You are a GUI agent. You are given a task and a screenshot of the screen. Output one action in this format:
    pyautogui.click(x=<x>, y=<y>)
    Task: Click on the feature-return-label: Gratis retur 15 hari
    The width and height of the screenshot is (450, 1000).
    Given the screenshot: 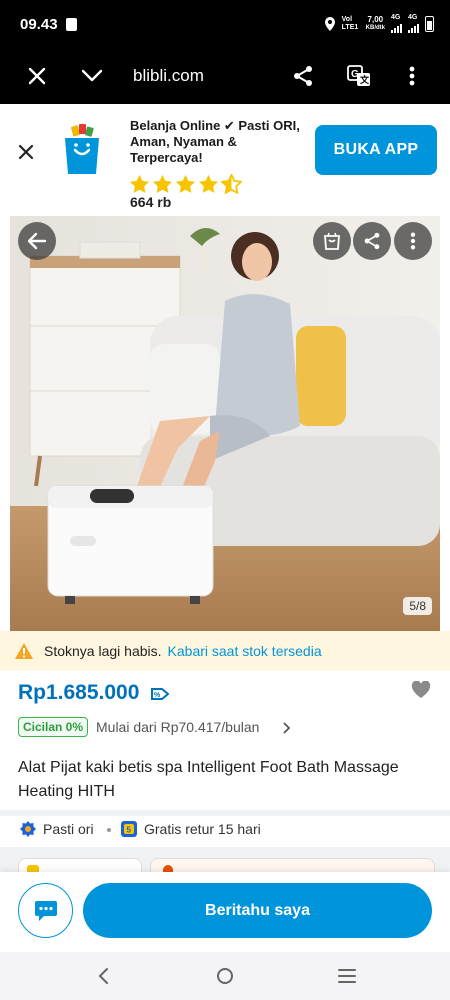 What is the action you would take?
    pyautogui.click(x=202, y=829)
    